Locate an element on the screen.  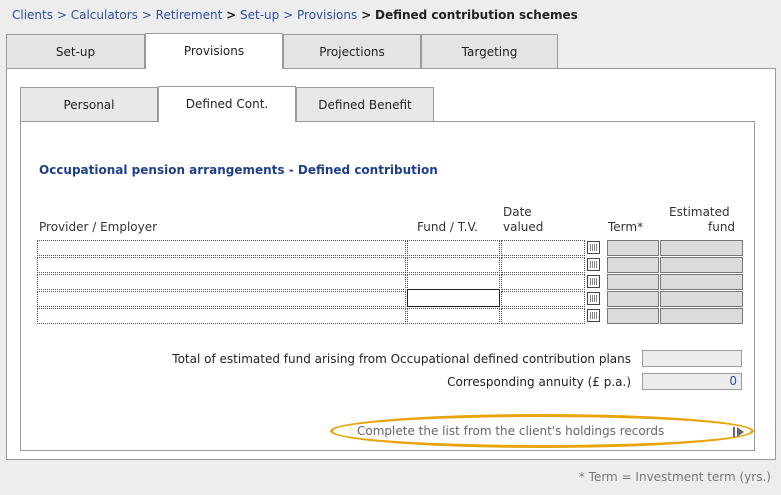
annuity-value: 0 is located at coordinates (692, 381).